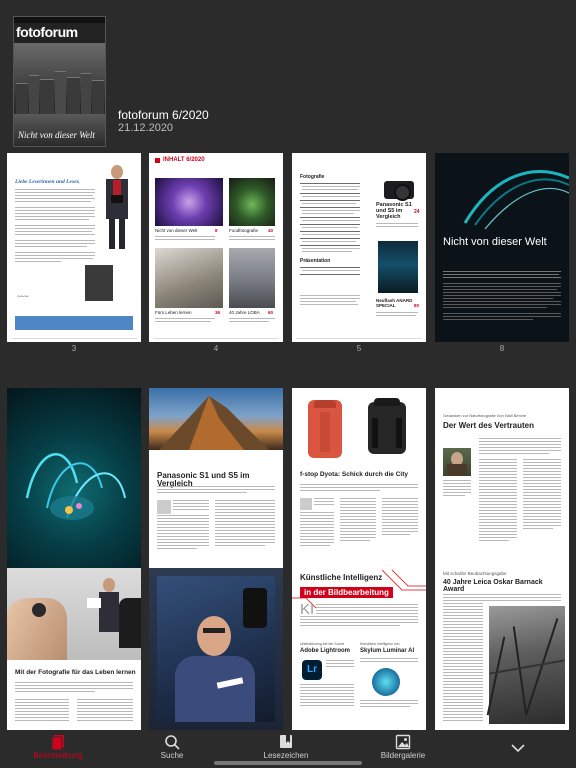  What do you see at coordinates (312, 670) in the screenshot?
I see `lightroom-logo: Lr` at bounding box center [312, 670].